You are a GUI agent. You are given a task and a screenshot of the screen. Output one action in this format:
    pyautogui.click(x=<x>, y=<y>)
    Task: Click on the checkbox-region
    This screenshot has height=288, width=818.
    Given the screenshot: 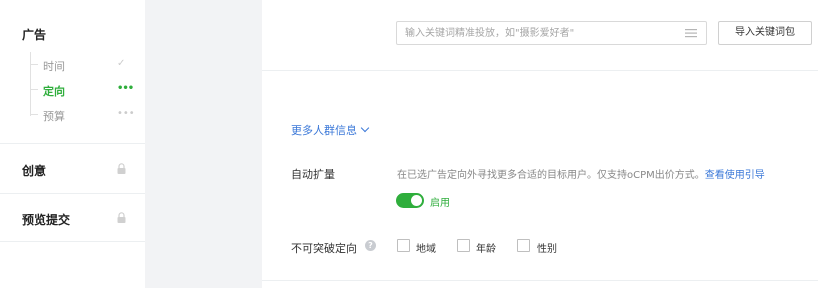 What is the action you would take?
    pyautogui.click(x=403, y=245)
    